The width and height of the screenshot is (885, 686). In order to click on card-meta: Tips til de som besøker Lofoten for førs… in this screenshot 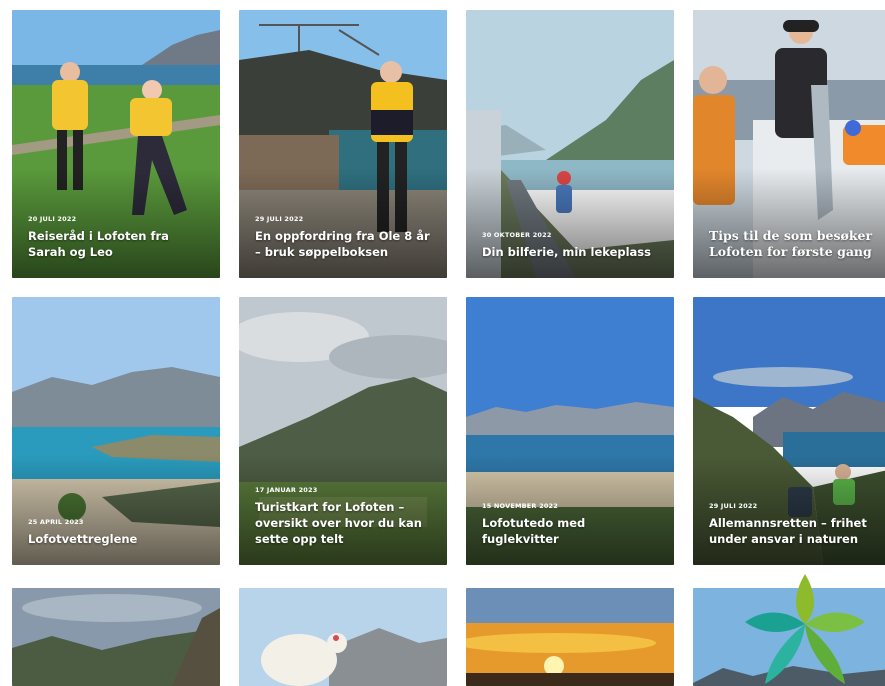, I will do `click(797, 241)`.